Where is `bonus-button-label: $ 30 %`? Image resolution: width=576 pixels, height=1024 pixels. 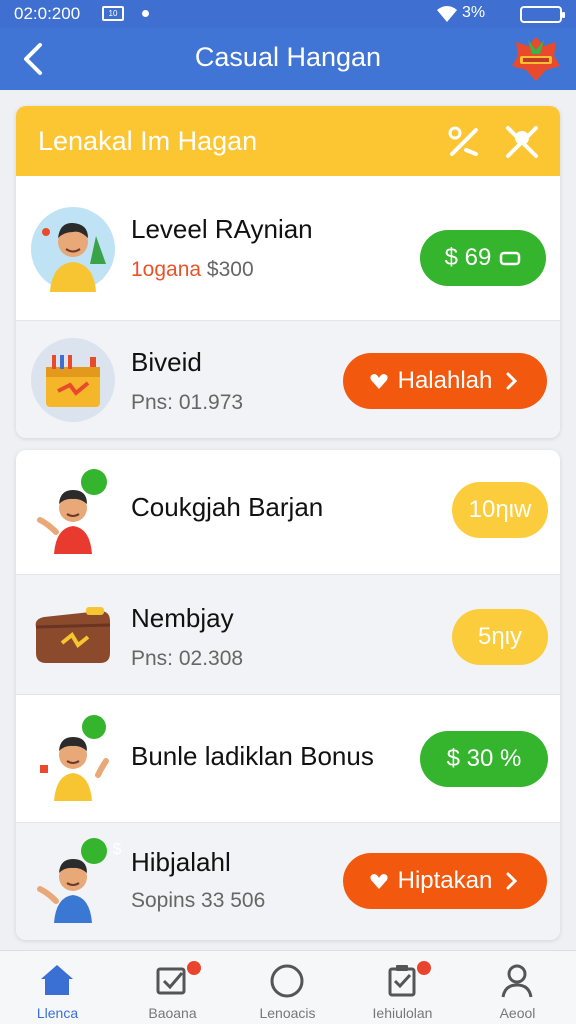 bonus-button-label: $ 30 % is located at coordinates (484, 758).